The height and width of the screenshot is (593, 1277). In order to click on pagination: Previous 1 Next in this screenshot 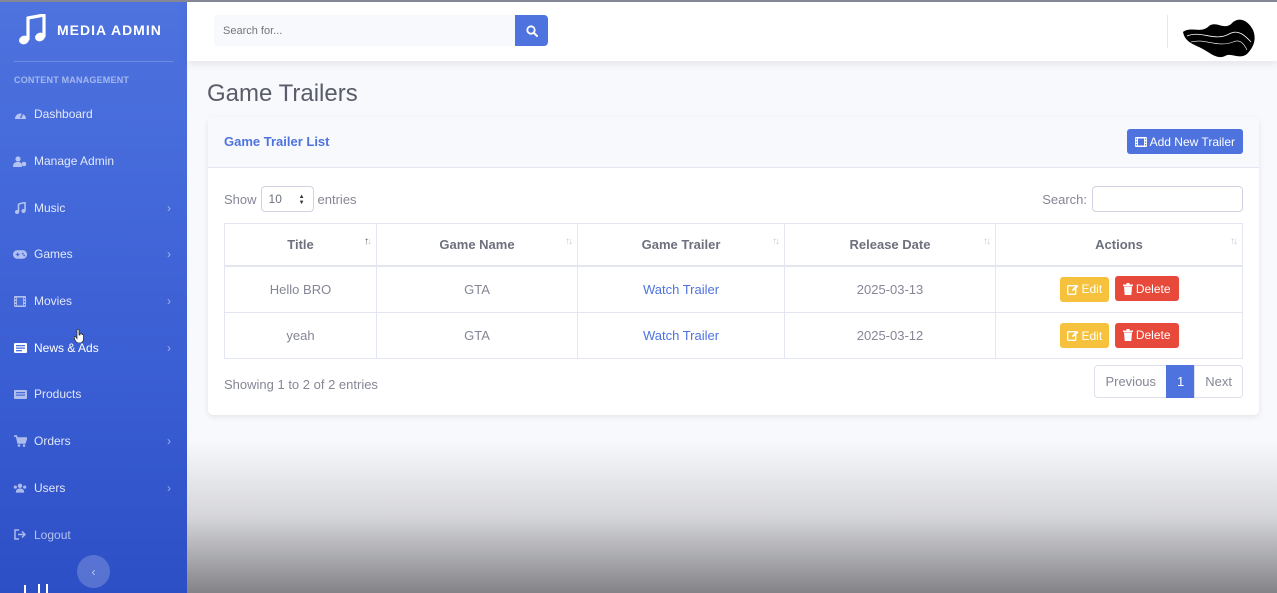, I will do `click(1168, 381)`.